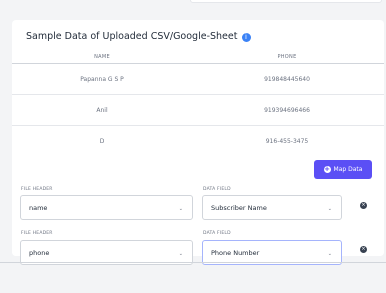 This screenshot has height=293, width=386. I want to click on cell-name: Papanna G S P, so click(102, 79).